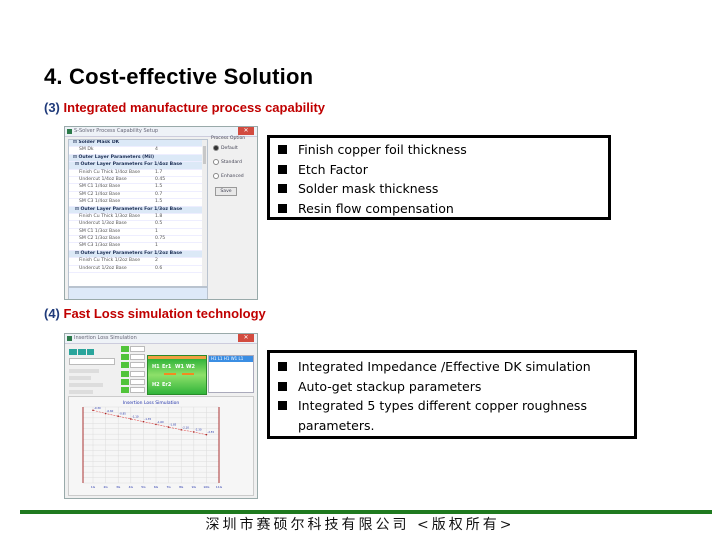 The width and height of the screenshot is (720, 540). Describe the element at coordinates (138, 151) in the screenshot. I see `grid-row: SM Dk 4` at that location.